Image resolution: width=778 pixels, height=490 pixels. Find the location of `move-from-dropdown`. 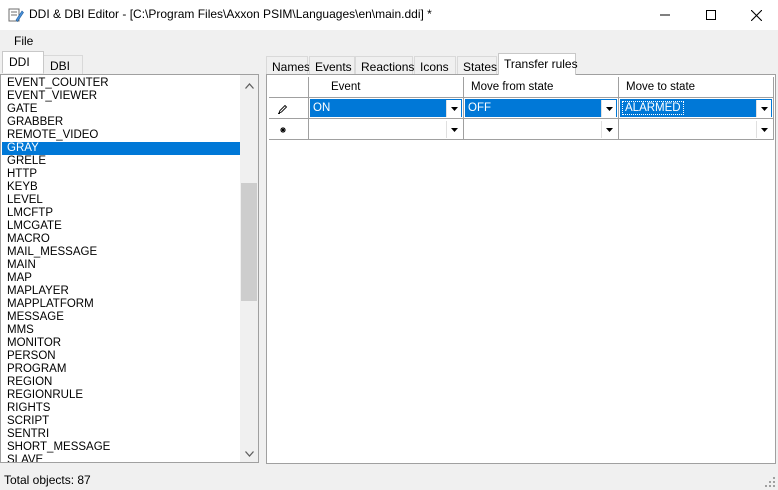

move-from-dropdown is located at coordinates (541, 129).